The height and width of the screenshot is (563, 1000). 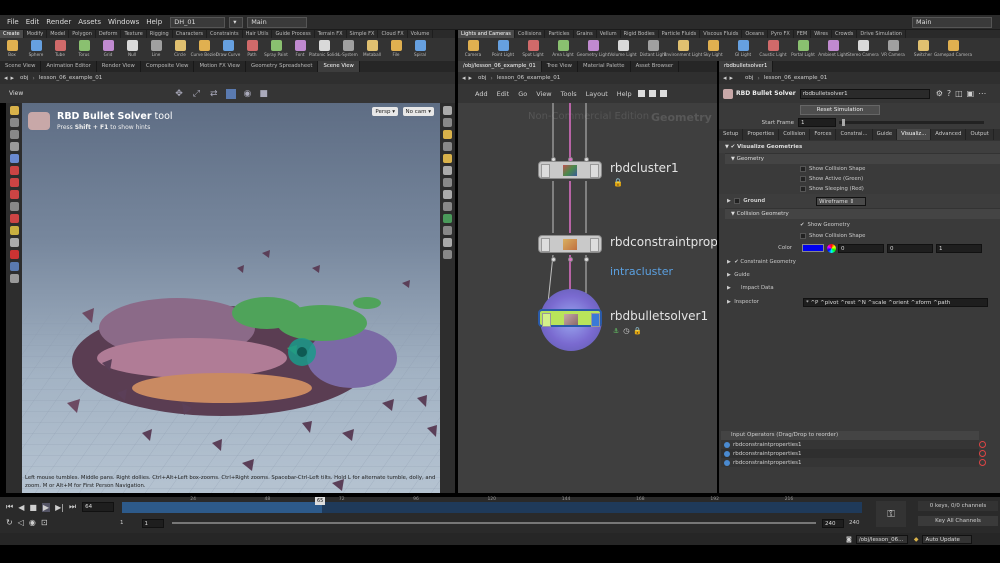 I want to click on scene-pane-tab: Composite View, so click(x=168, y=66).